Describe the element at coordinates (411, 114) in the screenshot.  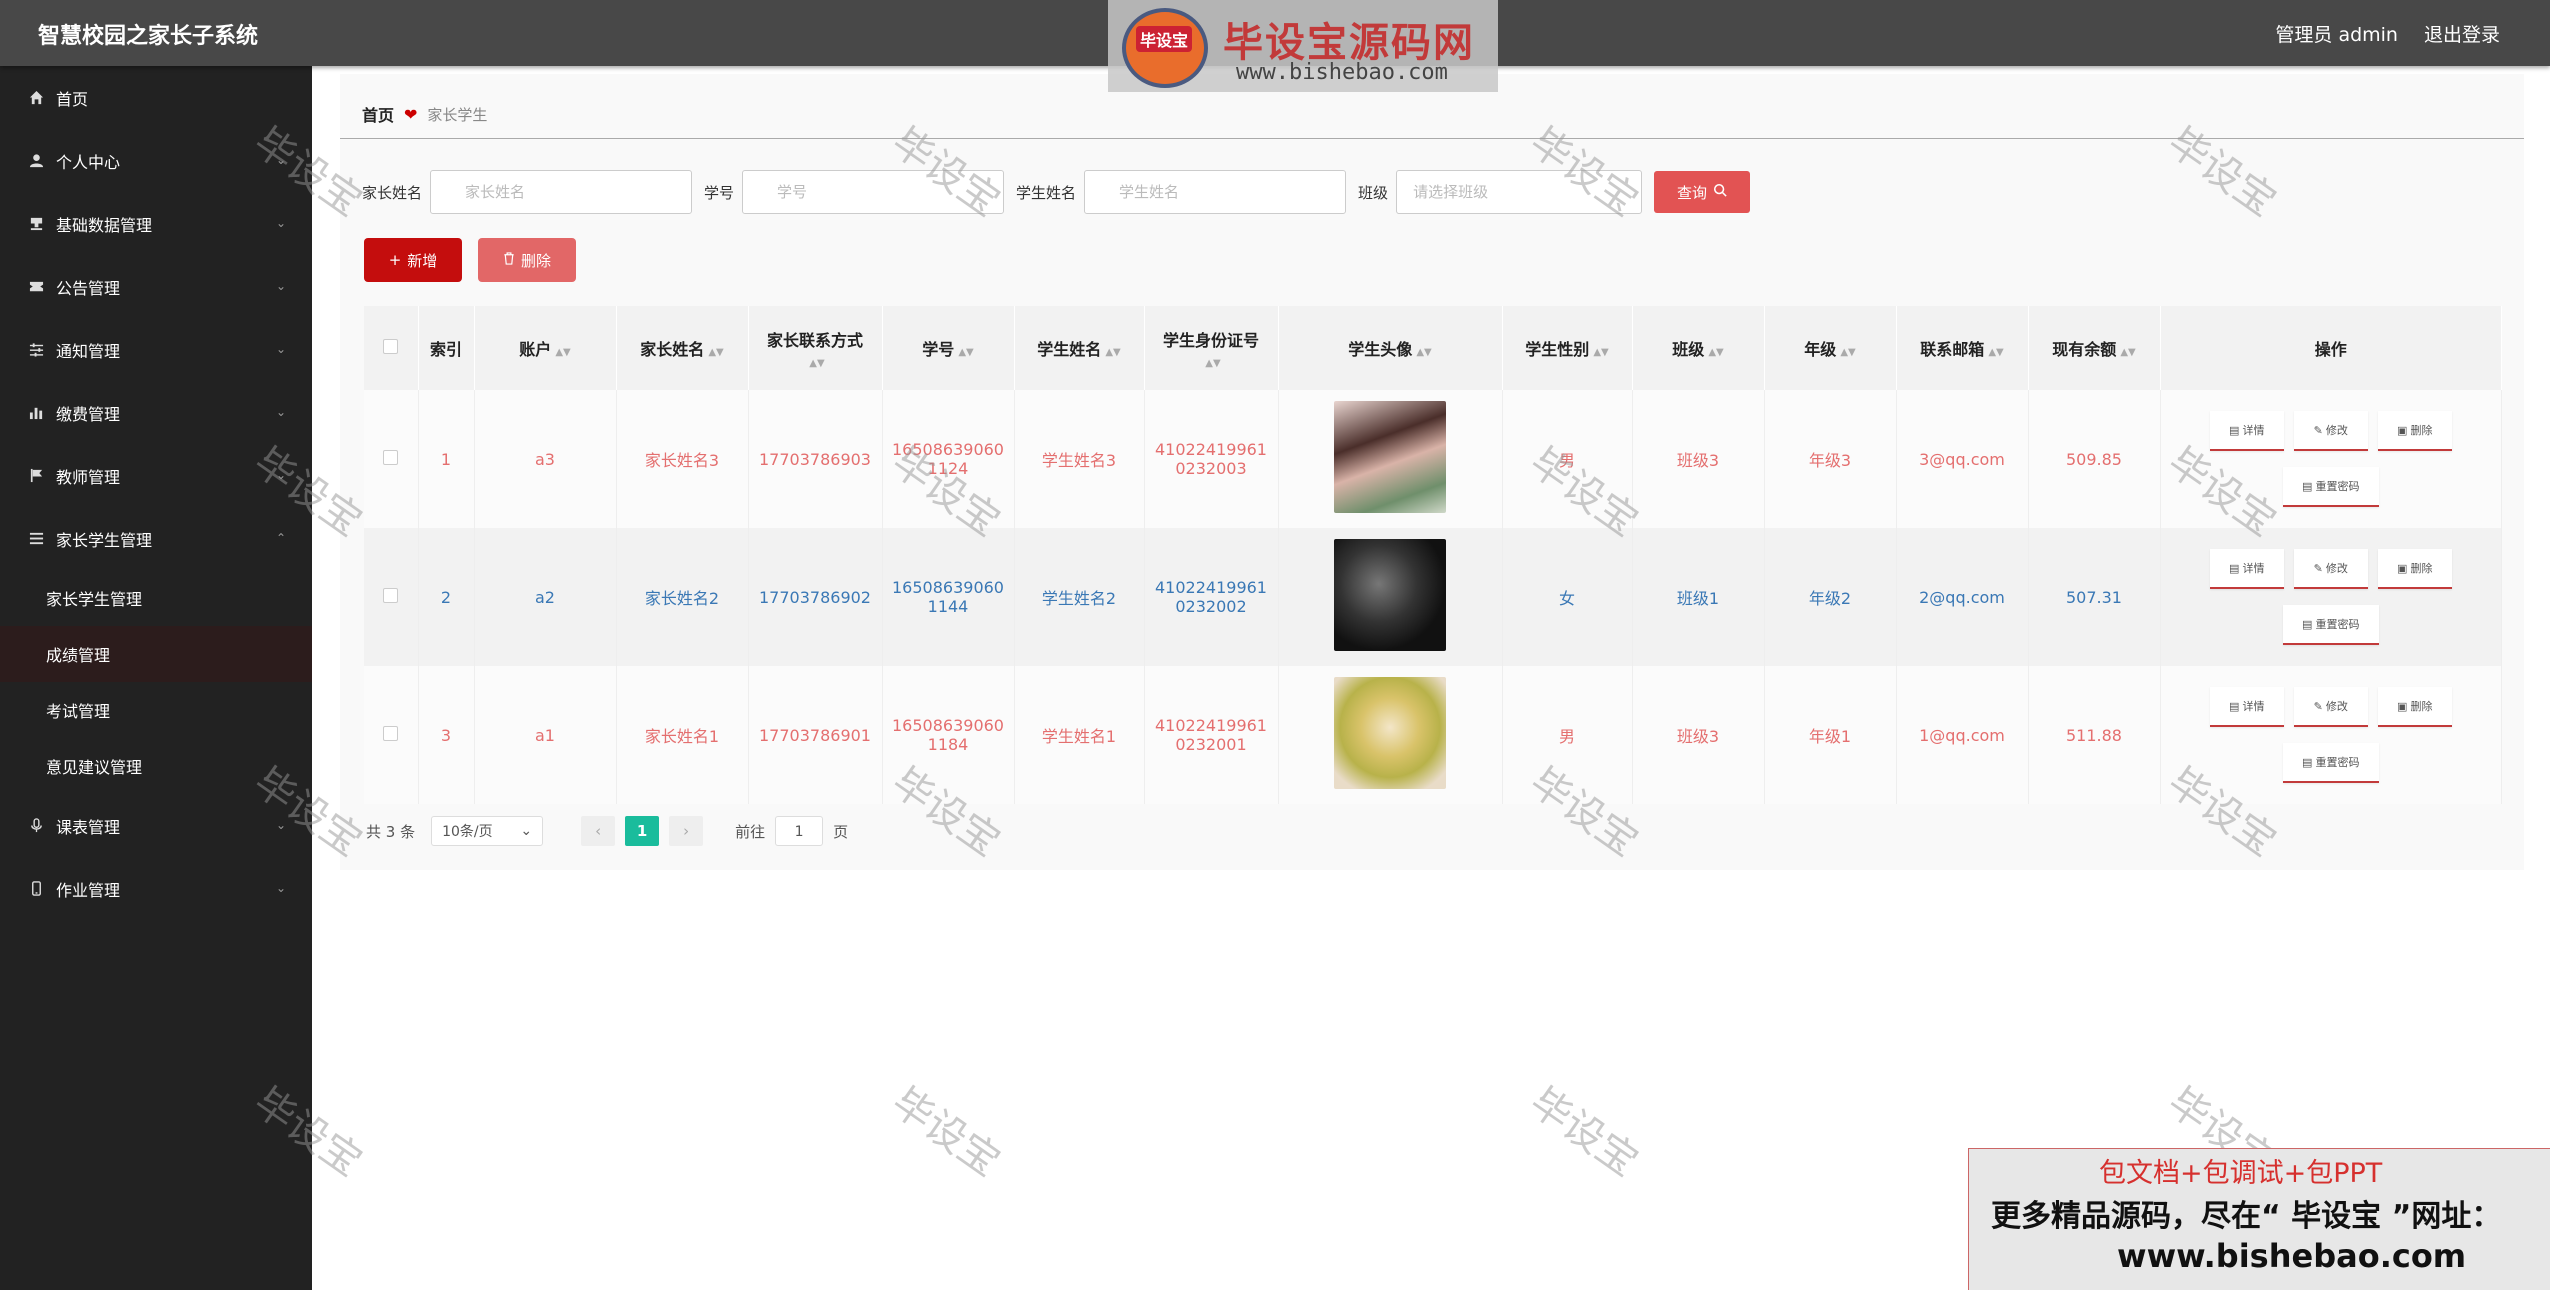
I see `heart-icon: ❤` at that location.